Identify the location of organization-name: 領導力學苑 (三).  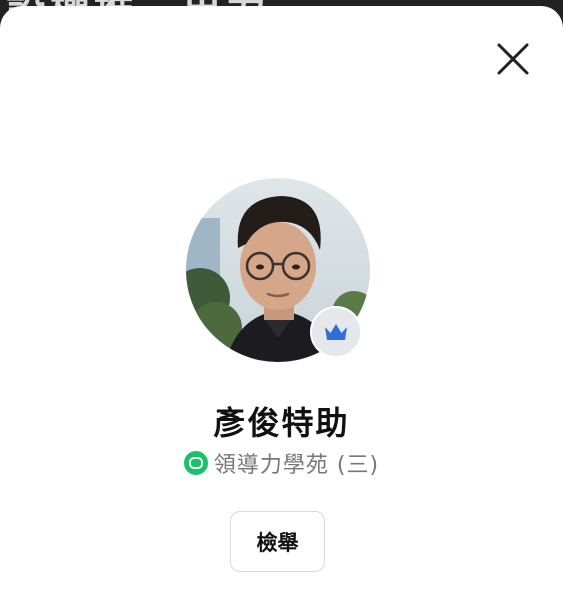
(296, 463).